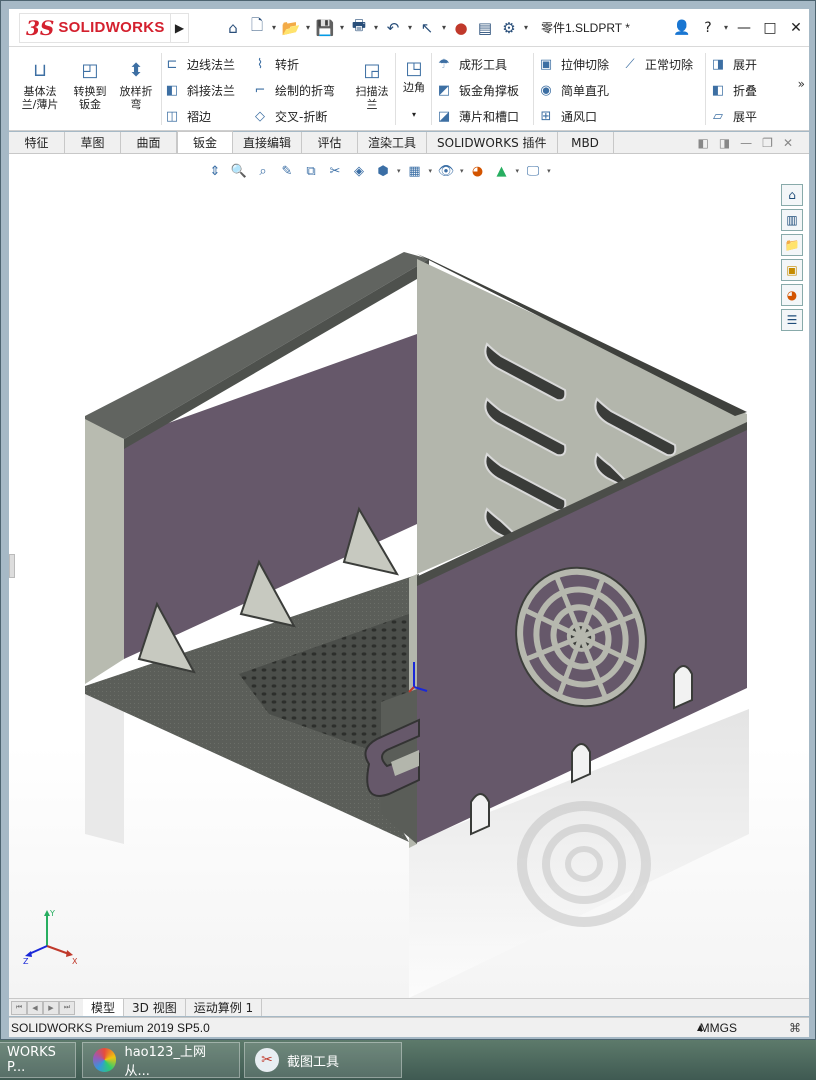 This screenshot has height=1080, width=816. I want to click on rebuild-icon: ●, so click(461, 28).